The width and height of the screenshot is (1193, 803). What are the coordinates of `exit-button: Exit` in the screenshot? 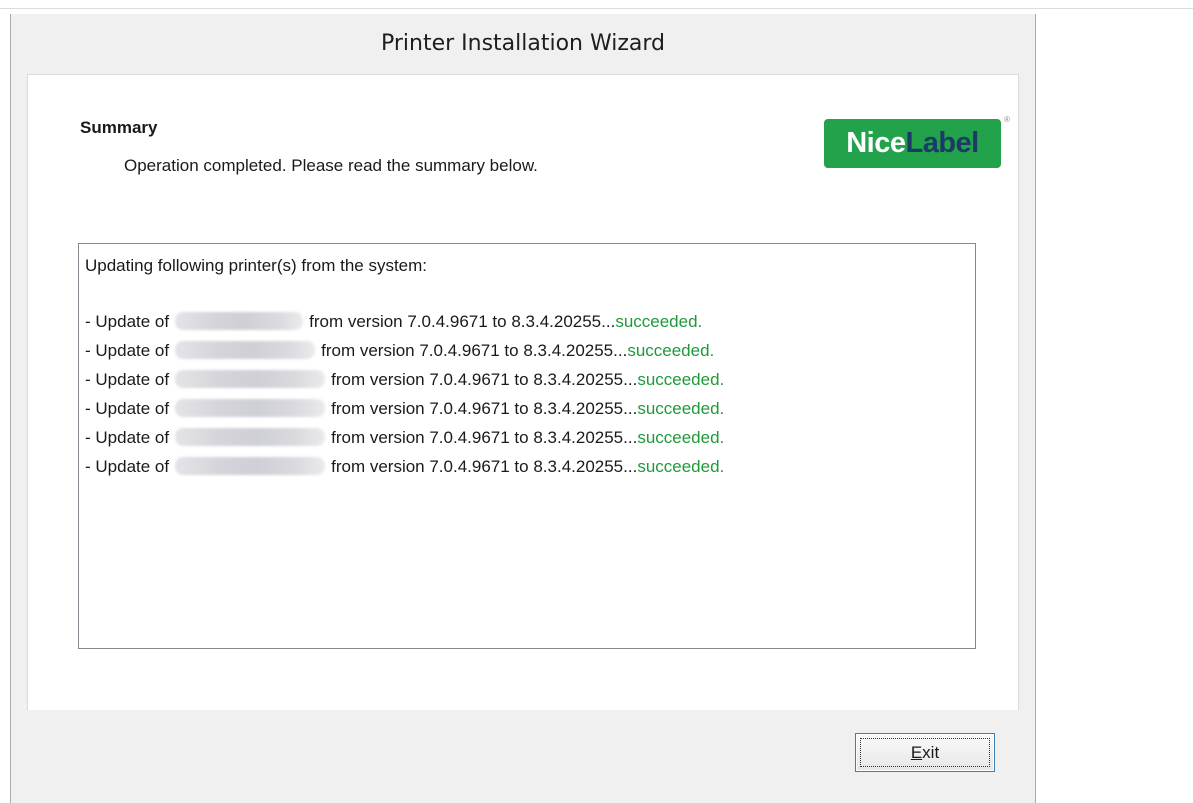 It's located at (925, 752).